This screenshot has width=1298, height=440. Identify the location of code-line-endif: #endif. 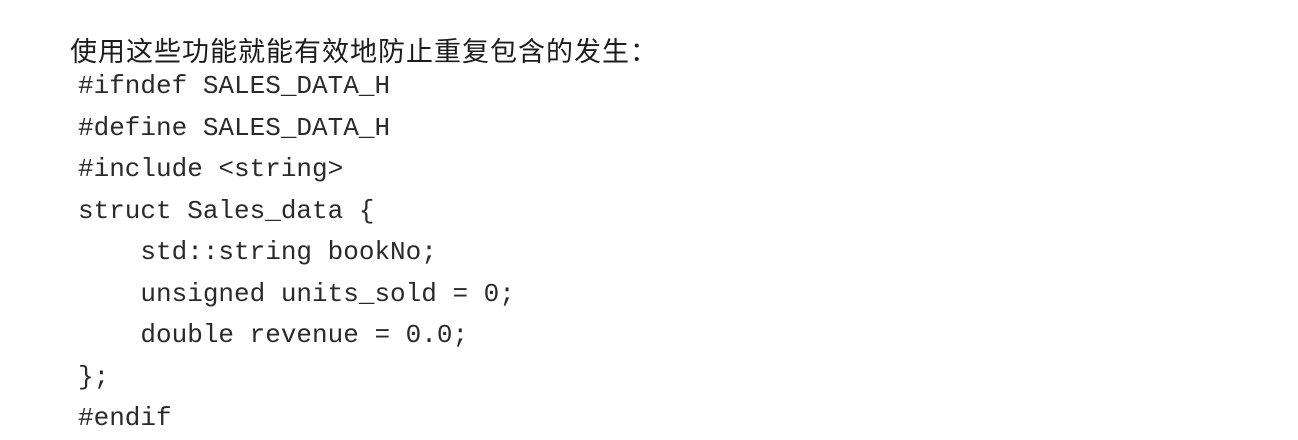
(125, 418).